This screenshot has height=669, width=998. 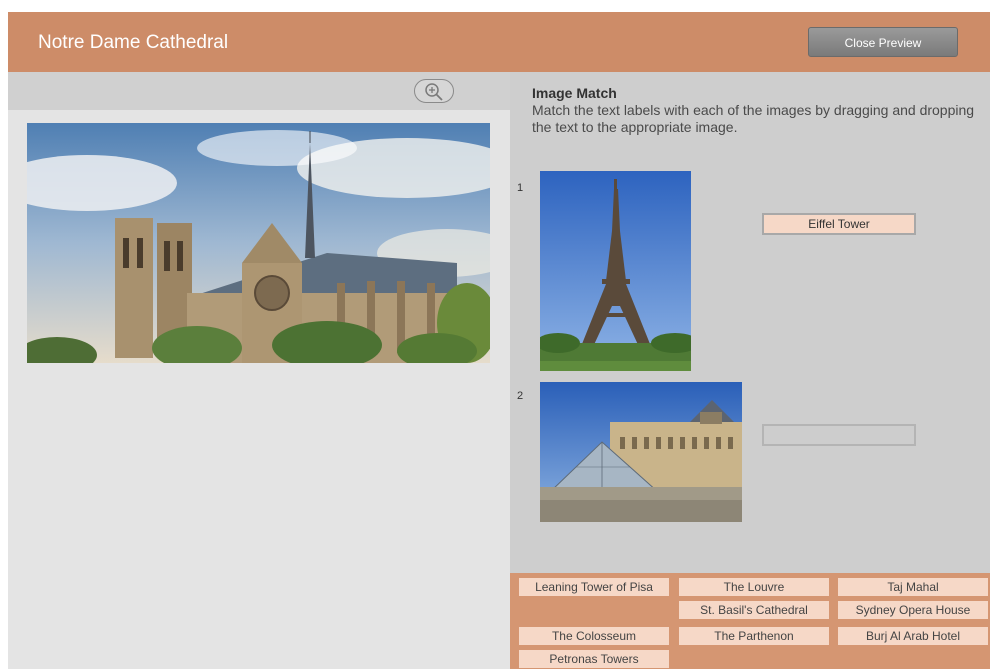 What do you see at coordinates (499, 6) in the screenshot?
I see `top-cut-text` at bounding box center [499, 6].